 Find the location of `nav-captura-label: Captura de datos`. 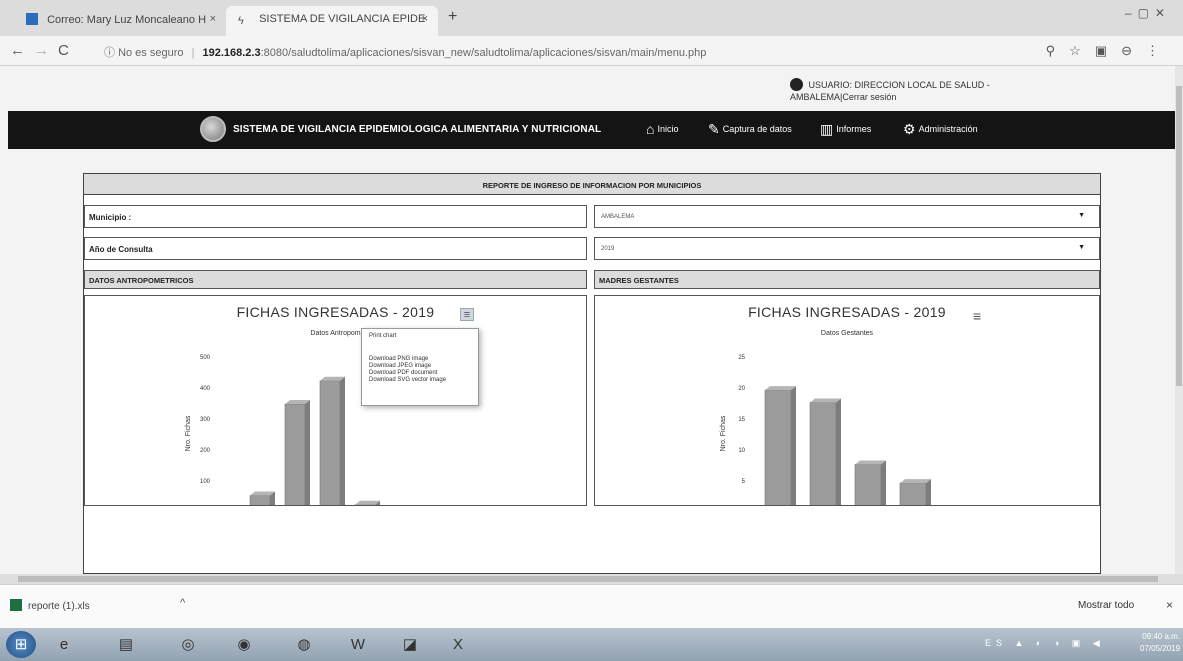

nav-captura-label: Captura de datos is located at coordinates (757, 129).